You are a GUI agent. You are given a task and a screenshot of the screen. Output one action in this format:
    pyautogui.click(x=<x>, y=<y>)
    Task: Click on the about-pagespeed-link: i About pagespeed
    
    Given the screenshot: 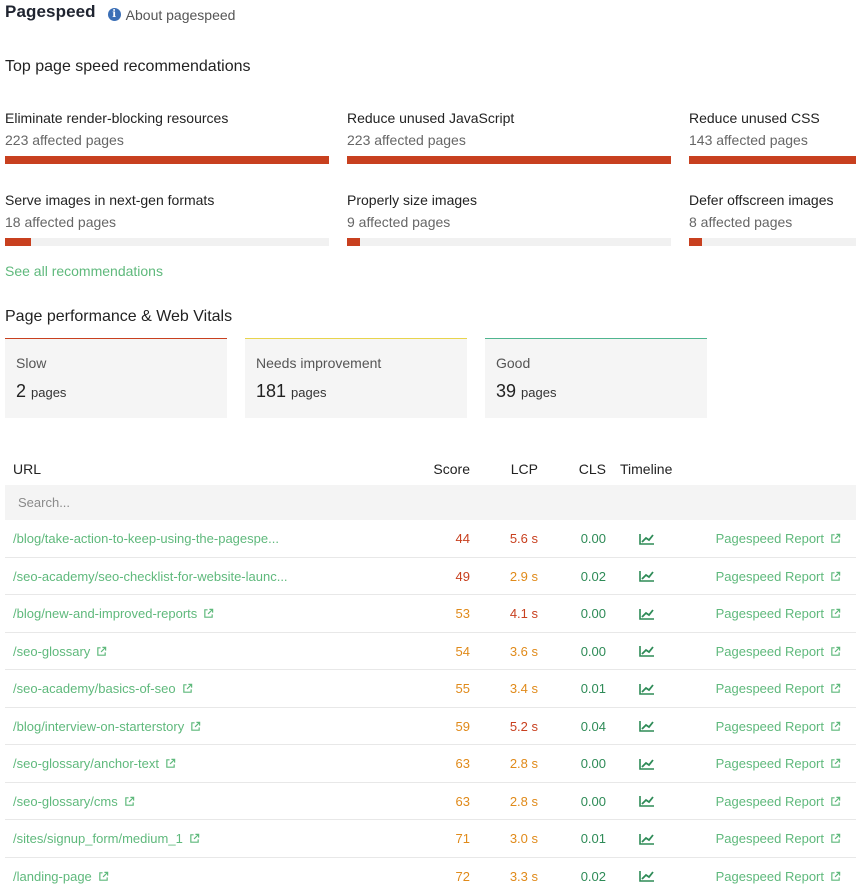 What is the action you would take?
    pyautogui.click(x=171, y=15)
    